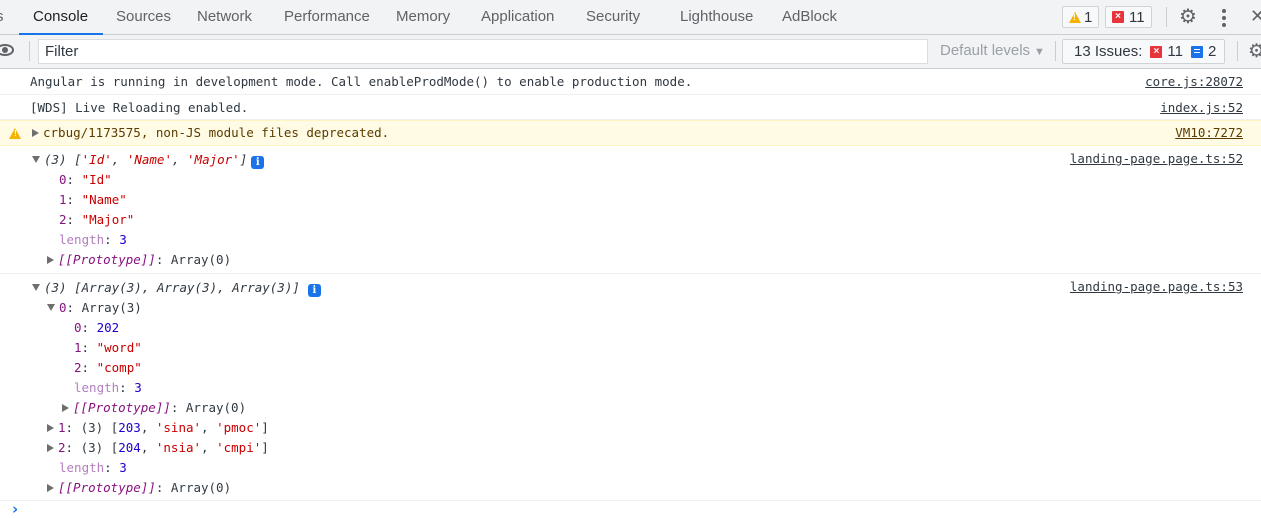 This screenshot has width=1261, height=518. What do you see at coordinates (143, 17) in the screenshot?
I see `tab-sources: Sources` at bounding box center [143, 17].